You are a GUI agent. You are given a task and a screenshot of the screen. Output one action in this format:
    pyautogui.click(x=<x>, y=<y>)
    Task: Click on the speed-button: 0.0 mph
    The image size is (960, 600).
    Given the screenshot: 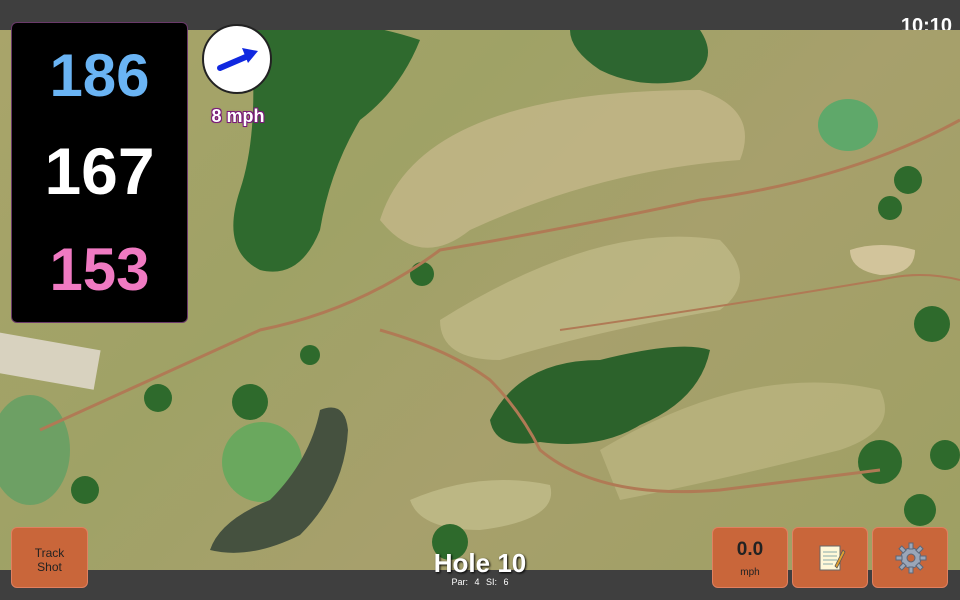 What is the action you would take?
    pyautogui.click(x=750, y=557)
    